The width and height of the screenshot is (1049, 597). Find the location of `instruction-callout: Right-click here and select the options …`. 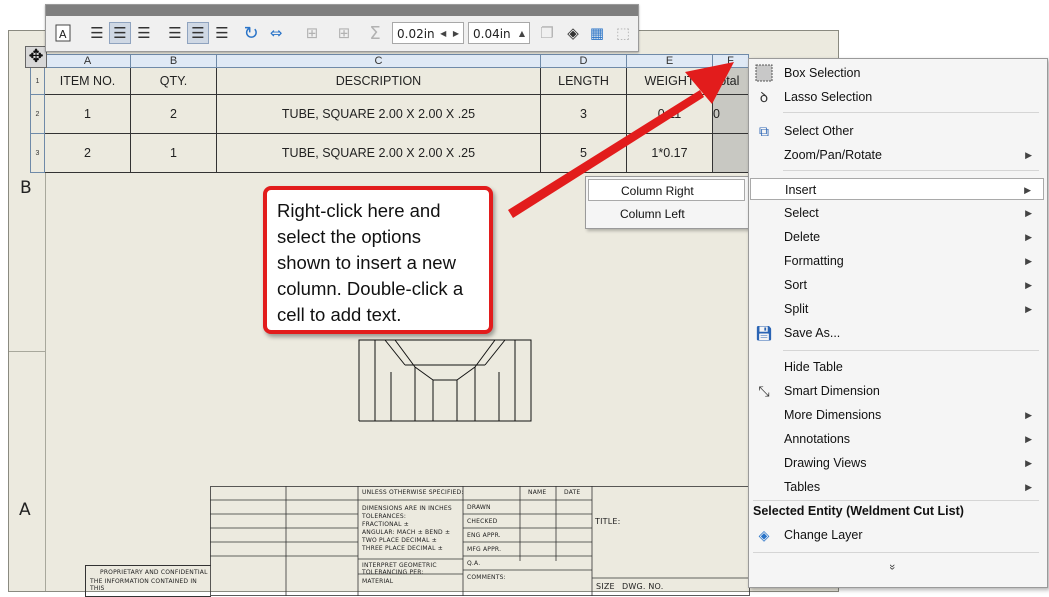

instruction-callout: Right-click here and select the options … is located at coordinates (378, 260).